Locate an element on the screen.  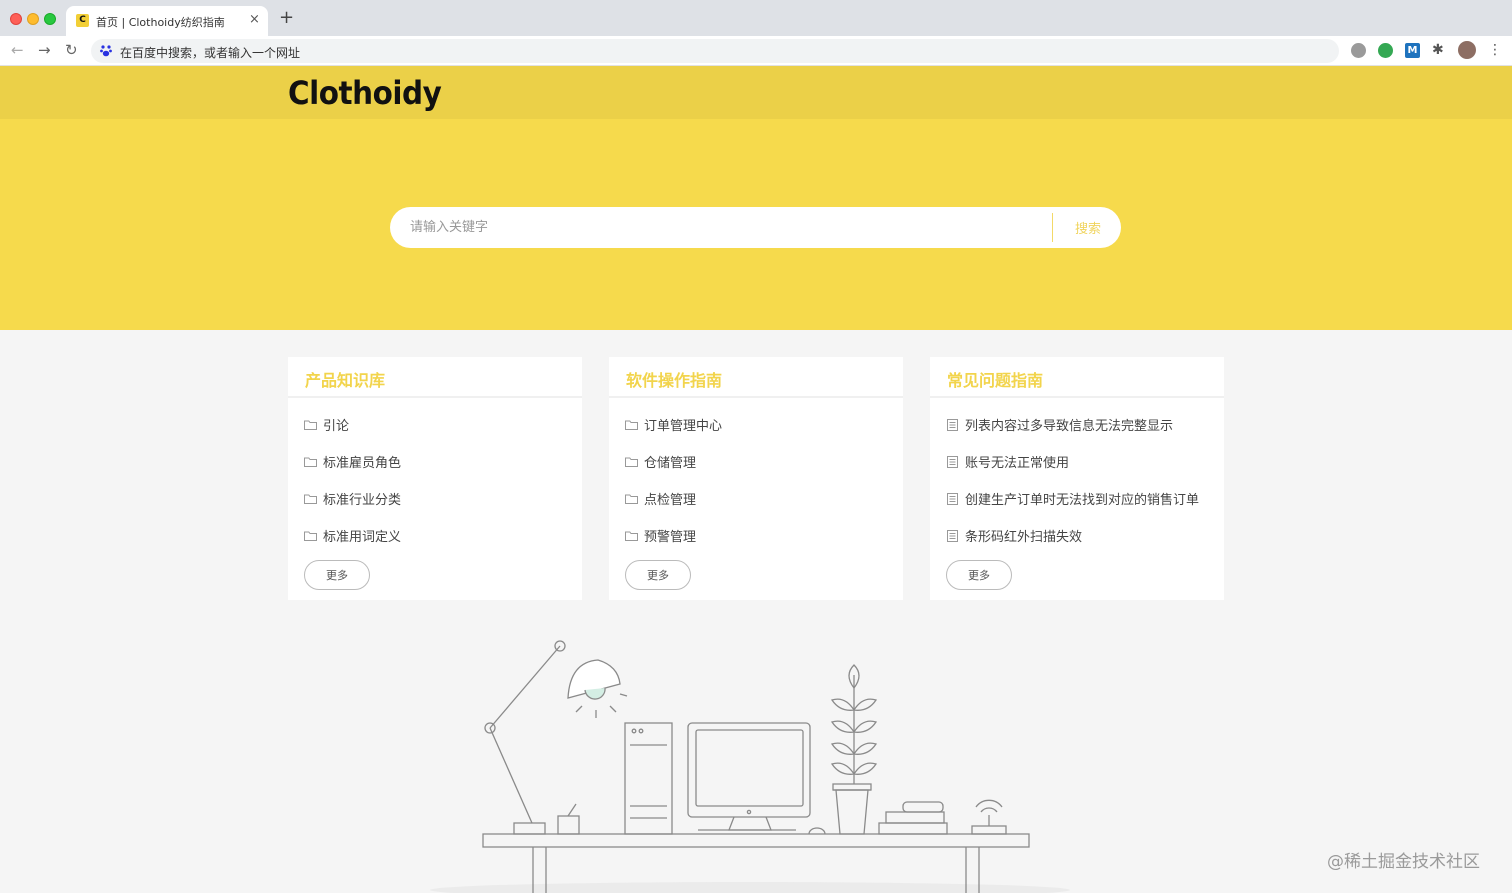
list-item-label: 条形码红外扫描失效 is located at coordinates (1024, 537).